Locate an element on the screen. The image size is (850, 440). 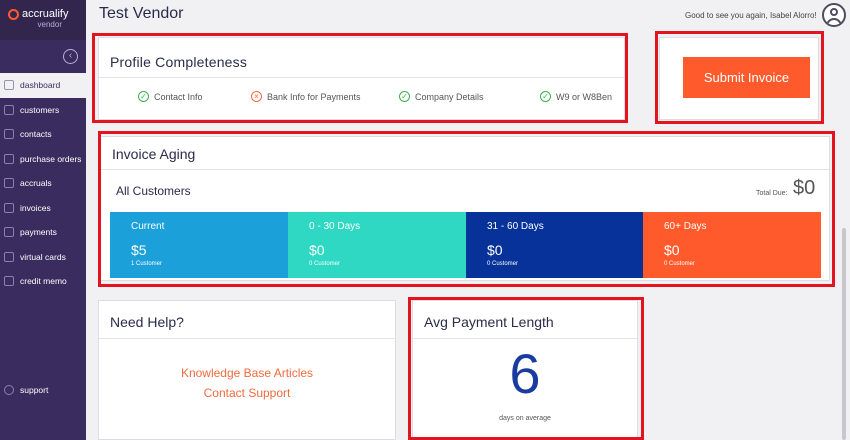
page-title: Test Vendor is located at coordinates (141, 13).